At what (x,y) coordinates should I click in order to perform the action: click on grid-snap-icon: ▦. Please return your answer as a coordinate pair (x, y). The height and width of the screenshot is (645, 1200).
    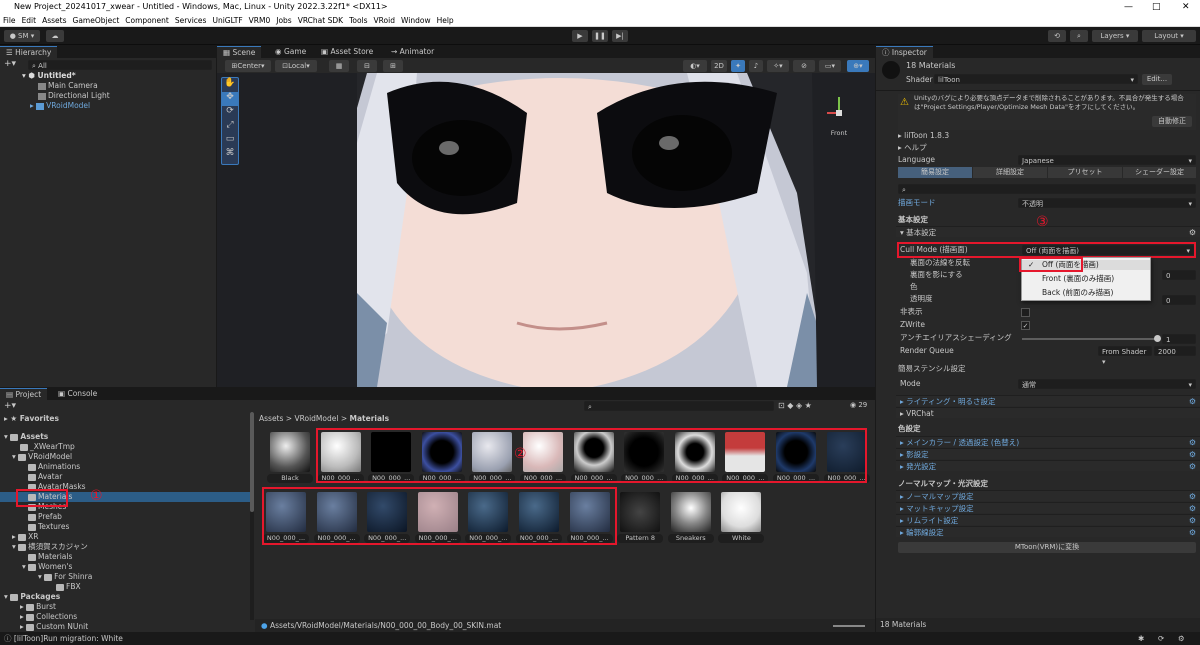
    Looking at the image, I should click on (339, 66).